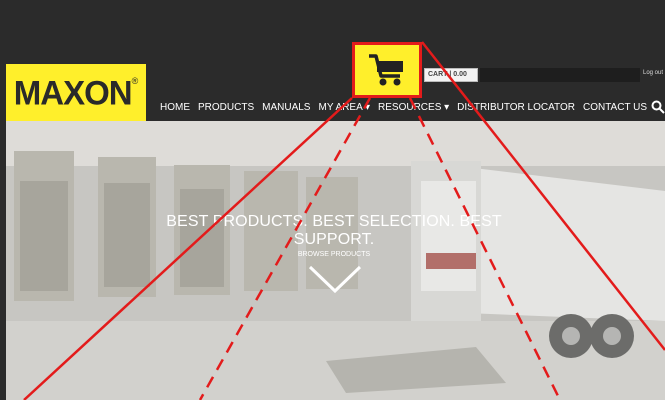 This screenshot has width=665, height=400. Describe the element at coordinates (286, 110) in the screenshot. I see `nav-item-manuals: MANUALS` at that location.